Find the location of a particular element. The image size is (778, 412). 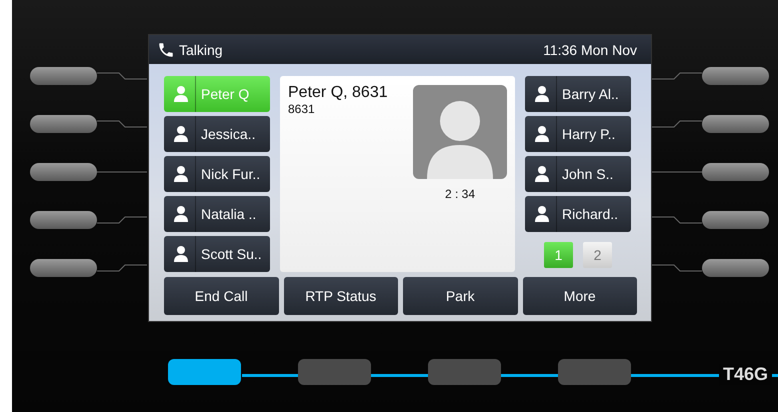

line-button: Jessica.. is located at coordinates (217, 134).